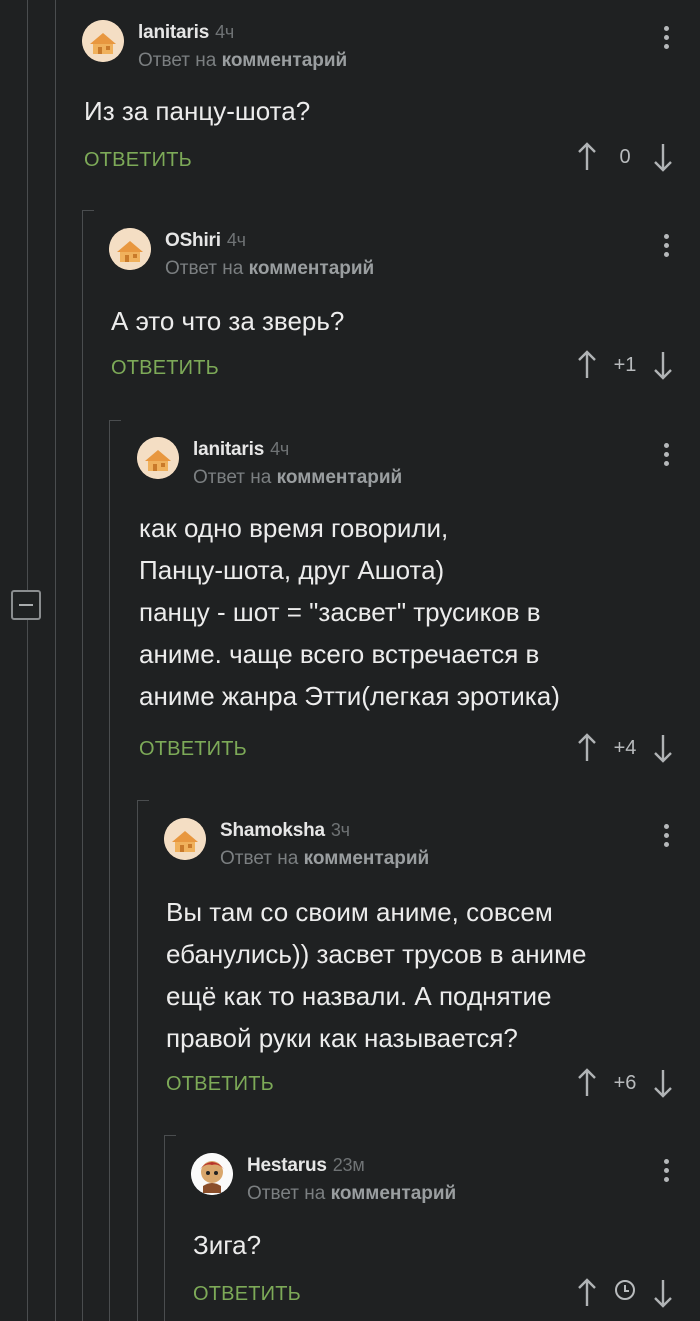 The width and height of the screenshot is (700, 1321). What do you see at coordinates (287, 1165) in the screenshot?
I see `author-name: Hestarus` at bounding box center [287, 1165].